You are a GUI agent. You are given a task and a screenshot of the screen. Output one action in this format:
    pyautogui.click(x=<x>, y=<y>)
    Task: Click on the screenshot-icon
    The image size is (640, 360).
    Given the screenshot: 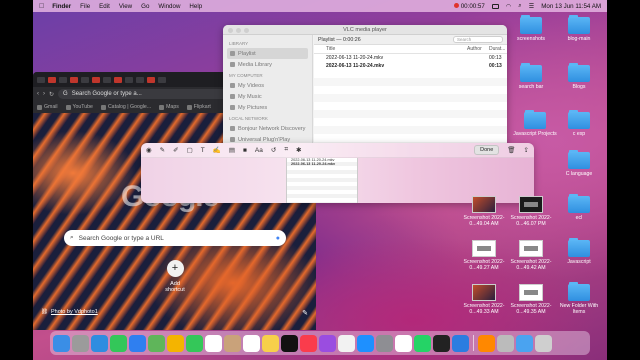 What is the action you would take?
    pyautogui.click(x=505, y=343)
    